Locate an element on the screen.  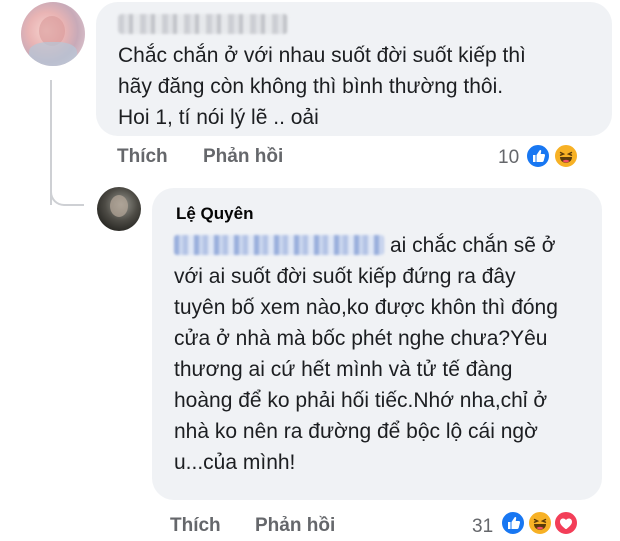
reaction-count: 31 is located at coordinates (482, 527).